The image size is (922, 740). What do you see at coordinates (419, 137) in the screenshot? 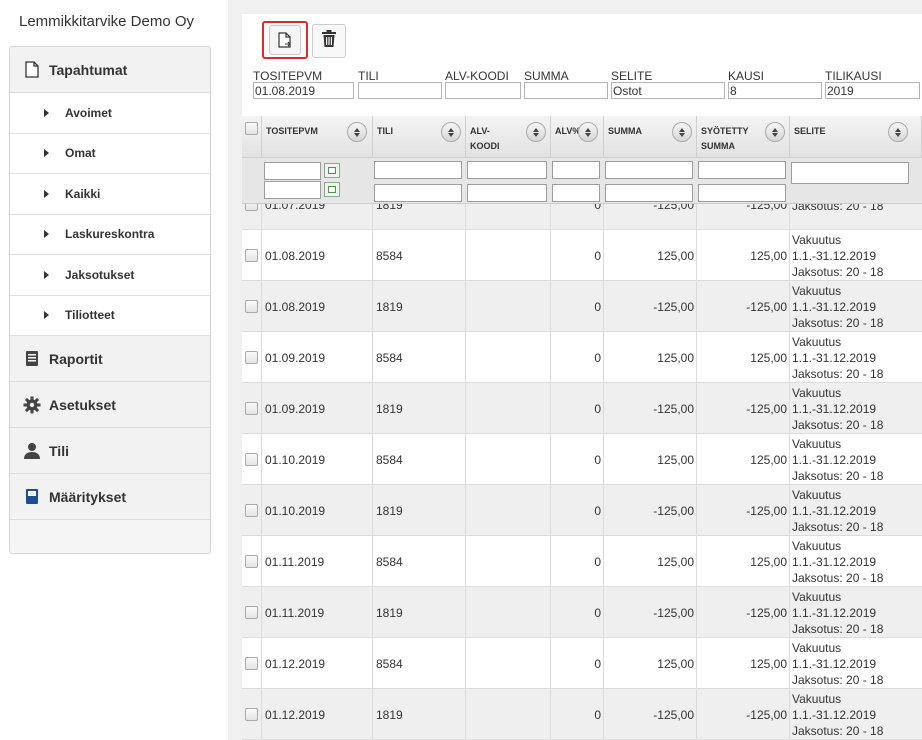
I see `header-tili: TILI` at bounding box center [419, 137].